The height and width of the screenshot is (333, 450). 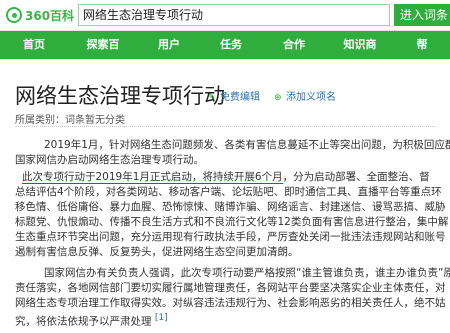 I want to click on logo-text: 360百科, so click(x=50, y=15).